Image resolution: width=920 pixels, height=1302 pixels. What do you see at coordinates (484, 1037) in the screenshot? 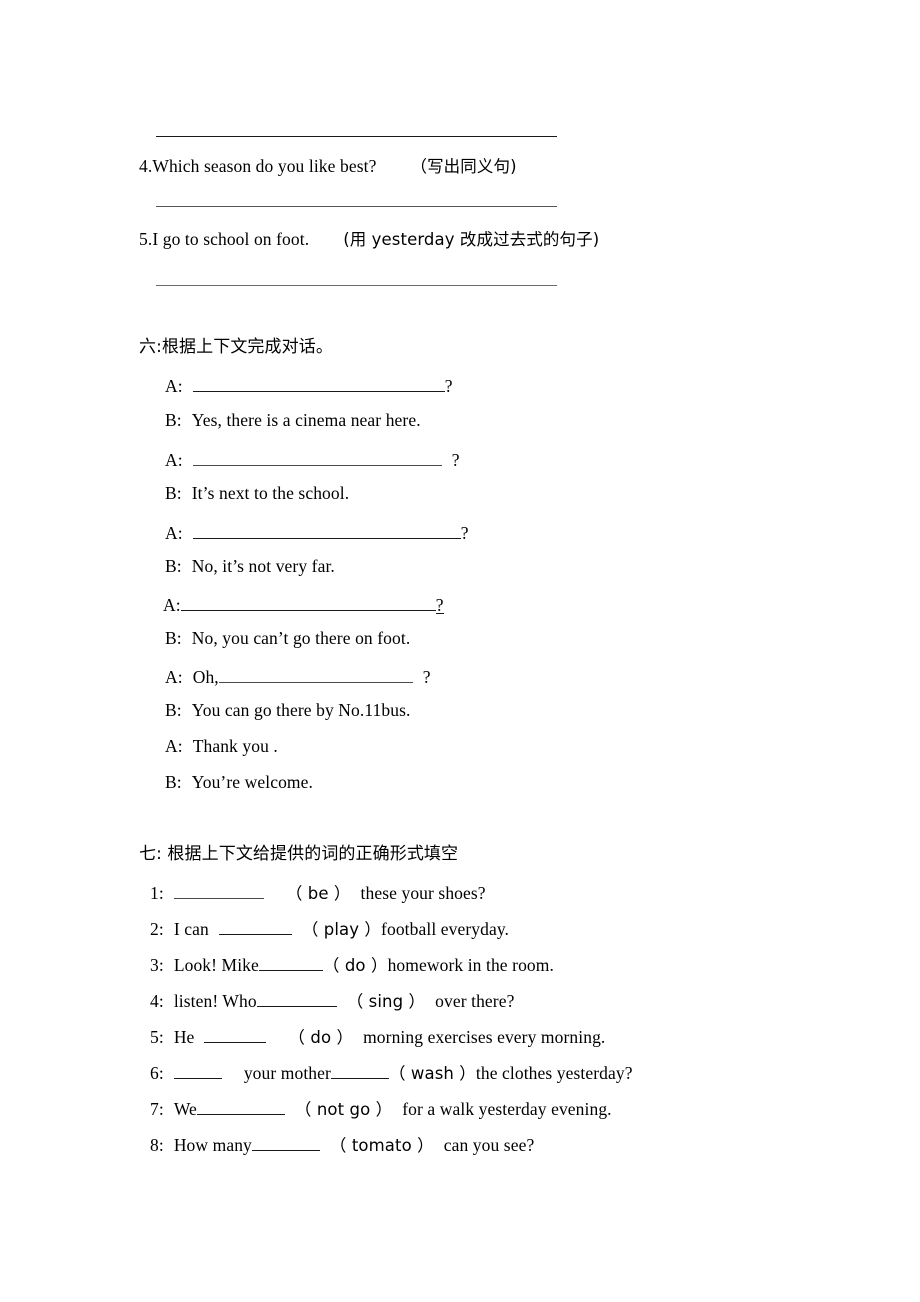
I see `fill-item-post: morning exercises every morning.` at bounding box center [484, 1037].